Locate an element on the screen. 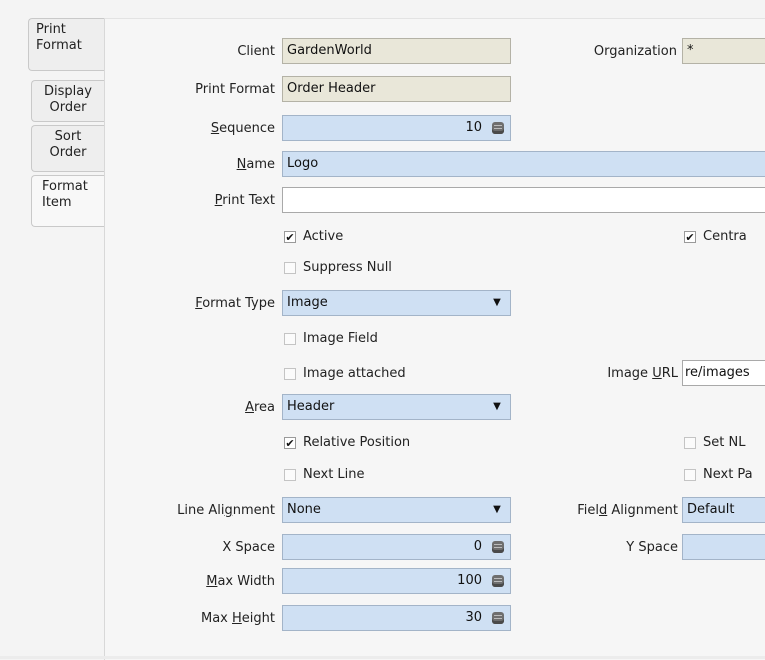  x-space-field: 0 is located at coordinates (396, 547).